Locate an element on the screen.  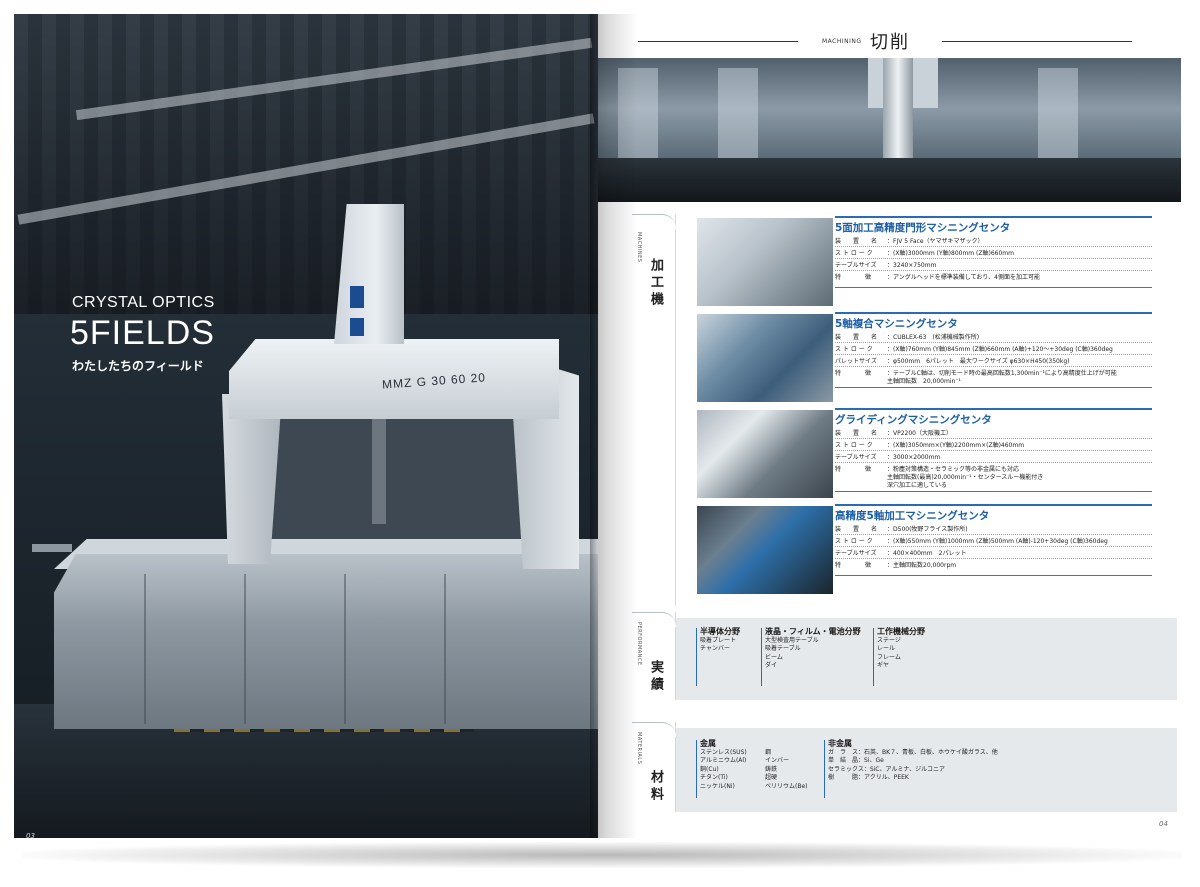
machine-title-2: 5軸複合マシニングセンタ is located at coordinates (993, 321).